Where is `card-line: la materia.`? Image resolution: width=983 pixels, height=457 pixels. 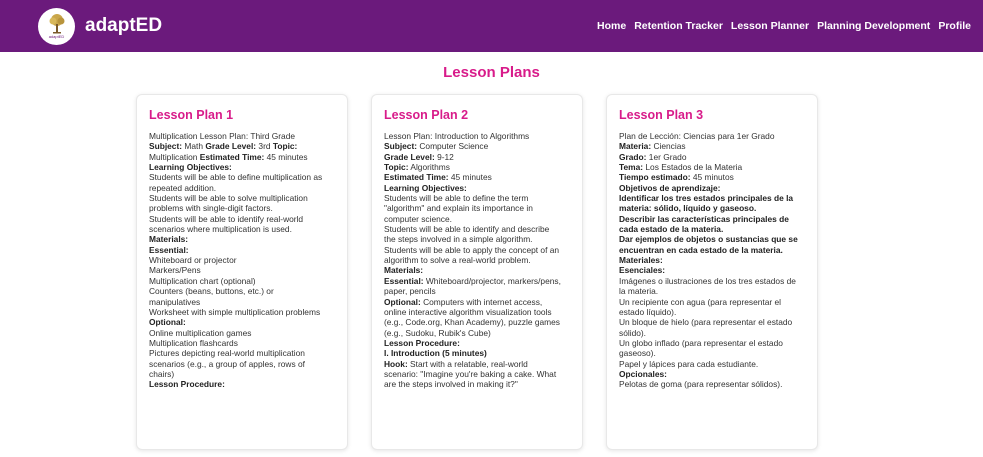
card-line: la materia. is located at coordinates (639, 291).